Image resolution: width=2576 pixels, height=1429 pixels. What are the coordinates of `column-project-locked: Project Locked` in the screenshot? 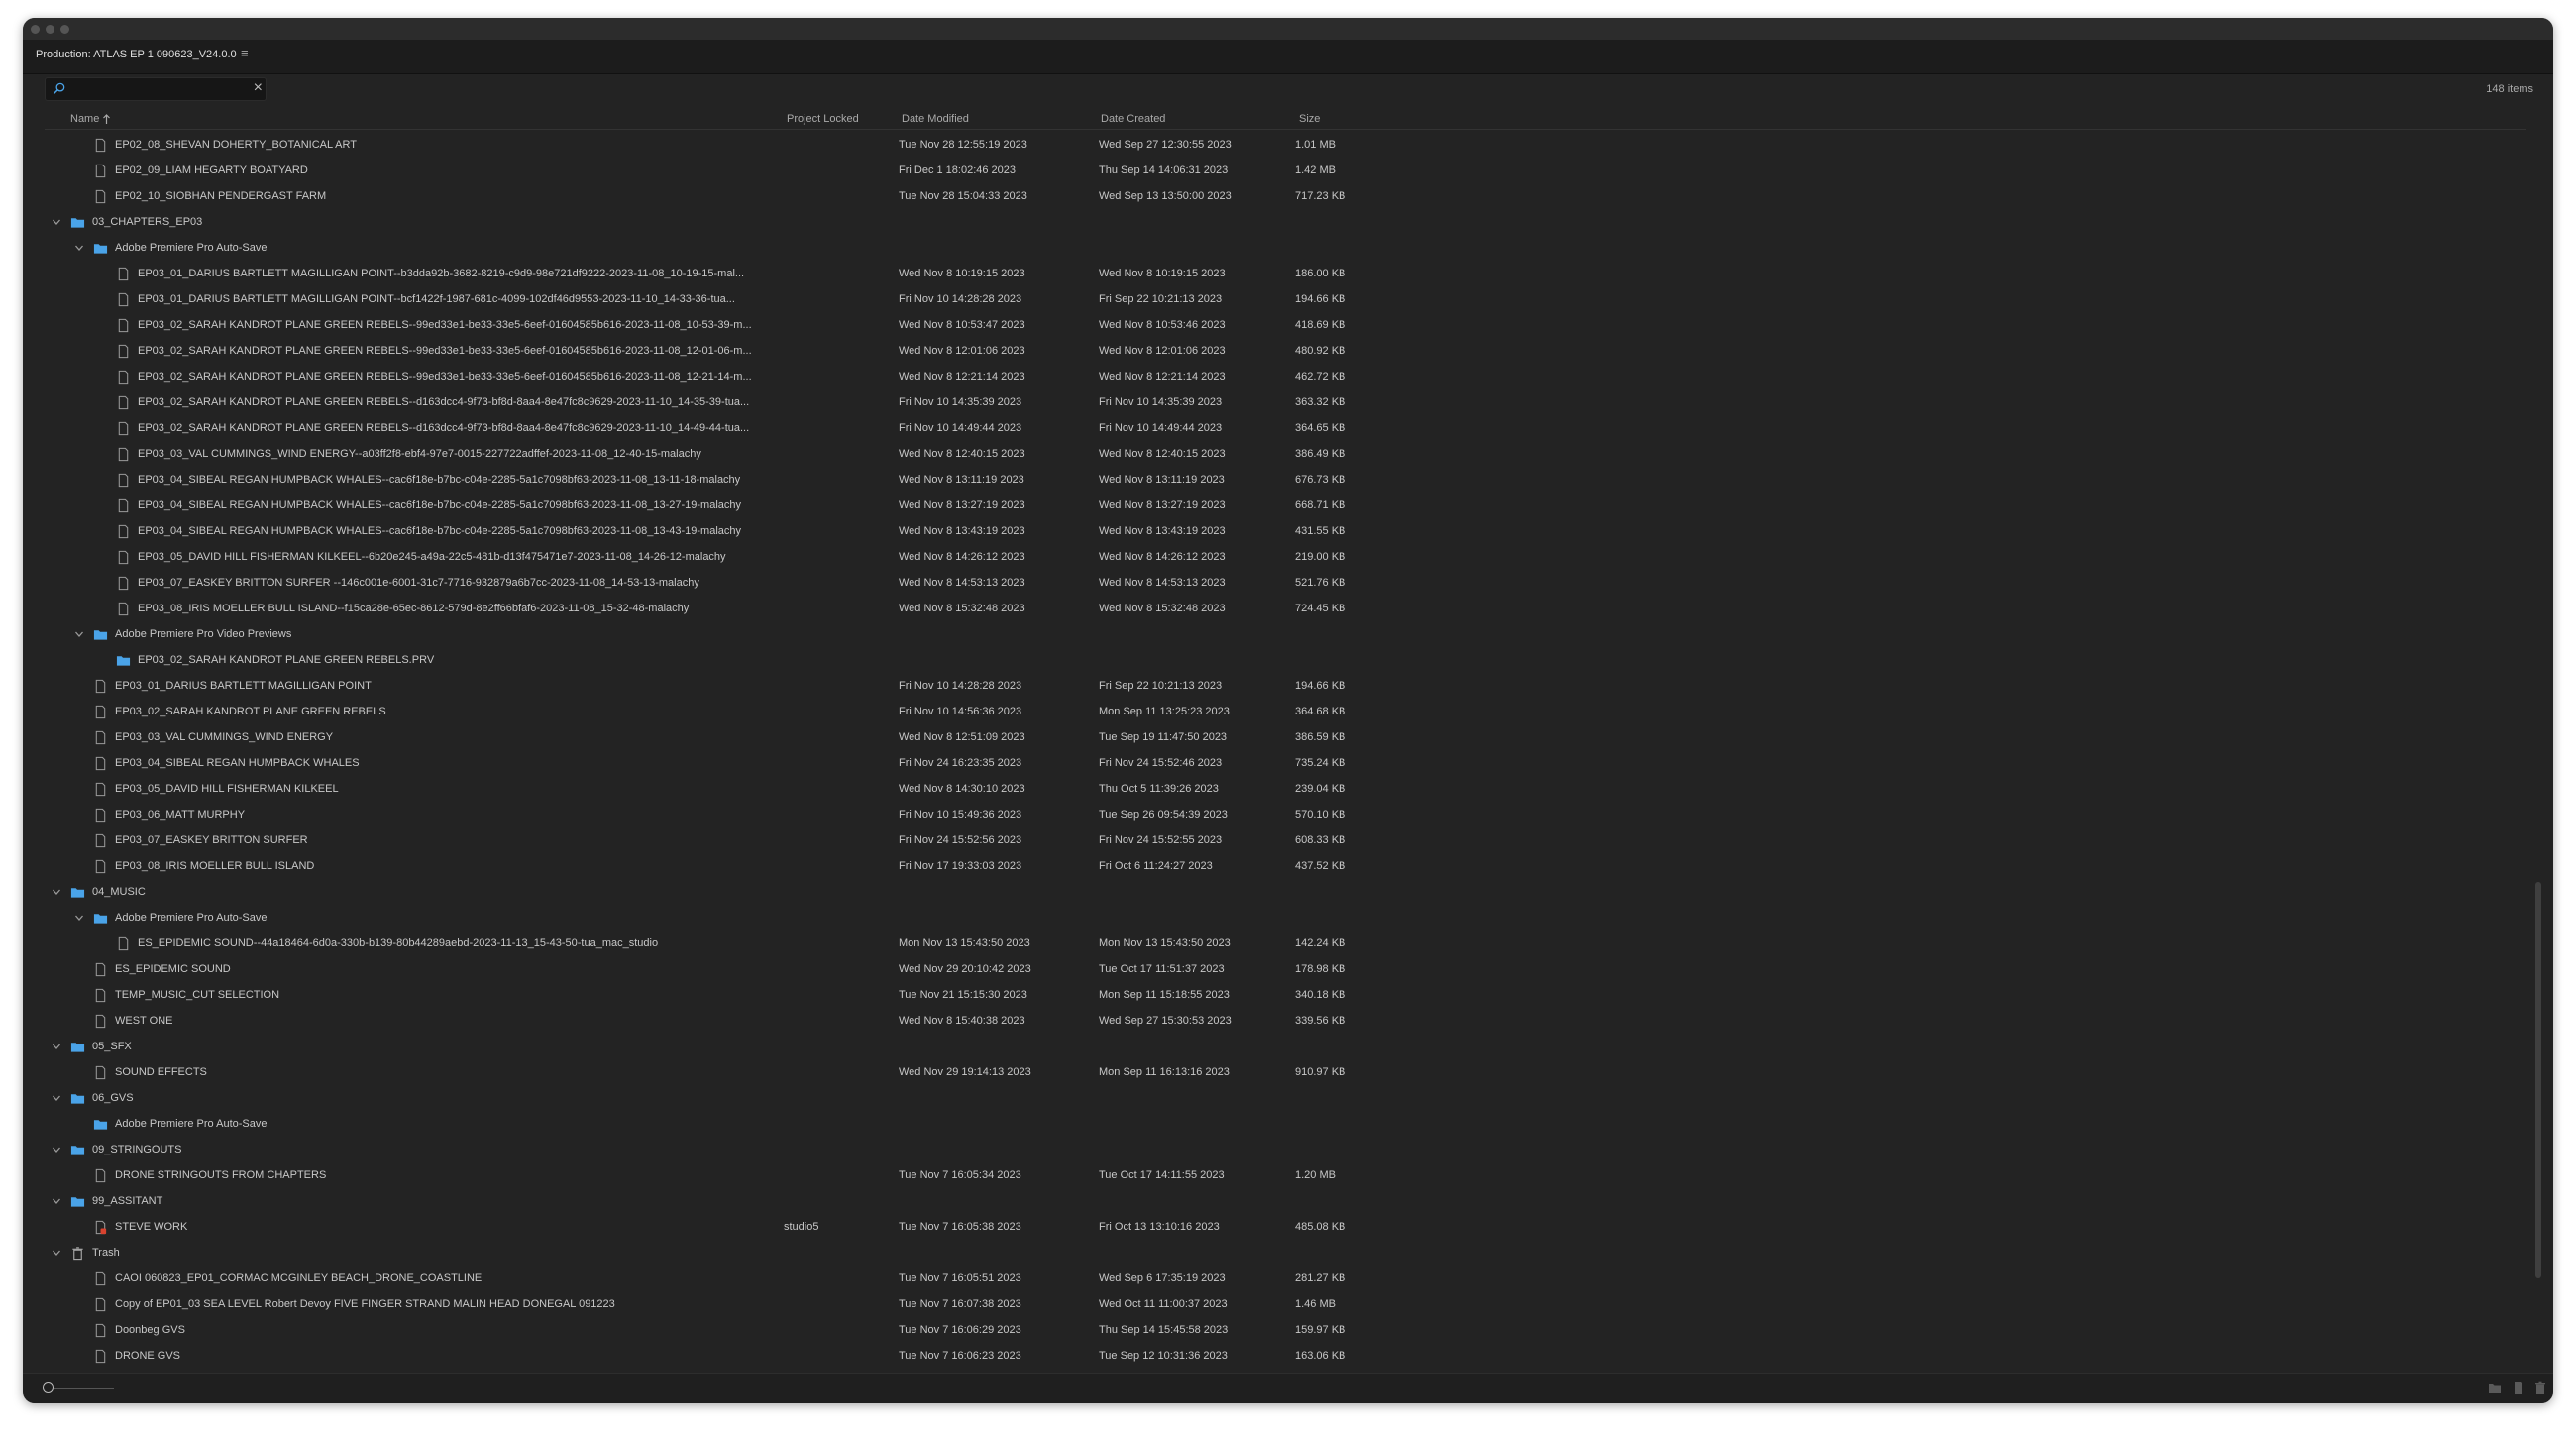 It's located at (823, 119).